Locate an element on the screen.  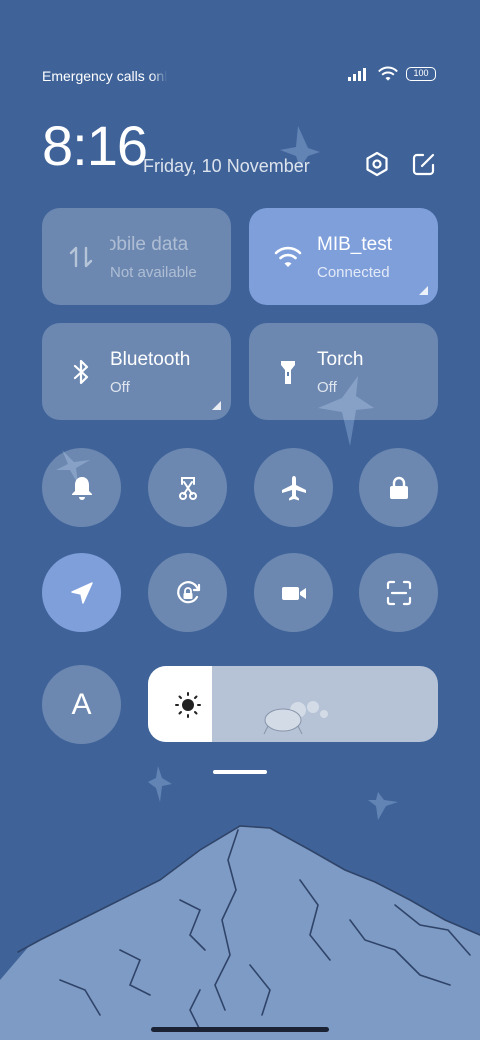
toggle-font: A is located at coordinates (81, 704).